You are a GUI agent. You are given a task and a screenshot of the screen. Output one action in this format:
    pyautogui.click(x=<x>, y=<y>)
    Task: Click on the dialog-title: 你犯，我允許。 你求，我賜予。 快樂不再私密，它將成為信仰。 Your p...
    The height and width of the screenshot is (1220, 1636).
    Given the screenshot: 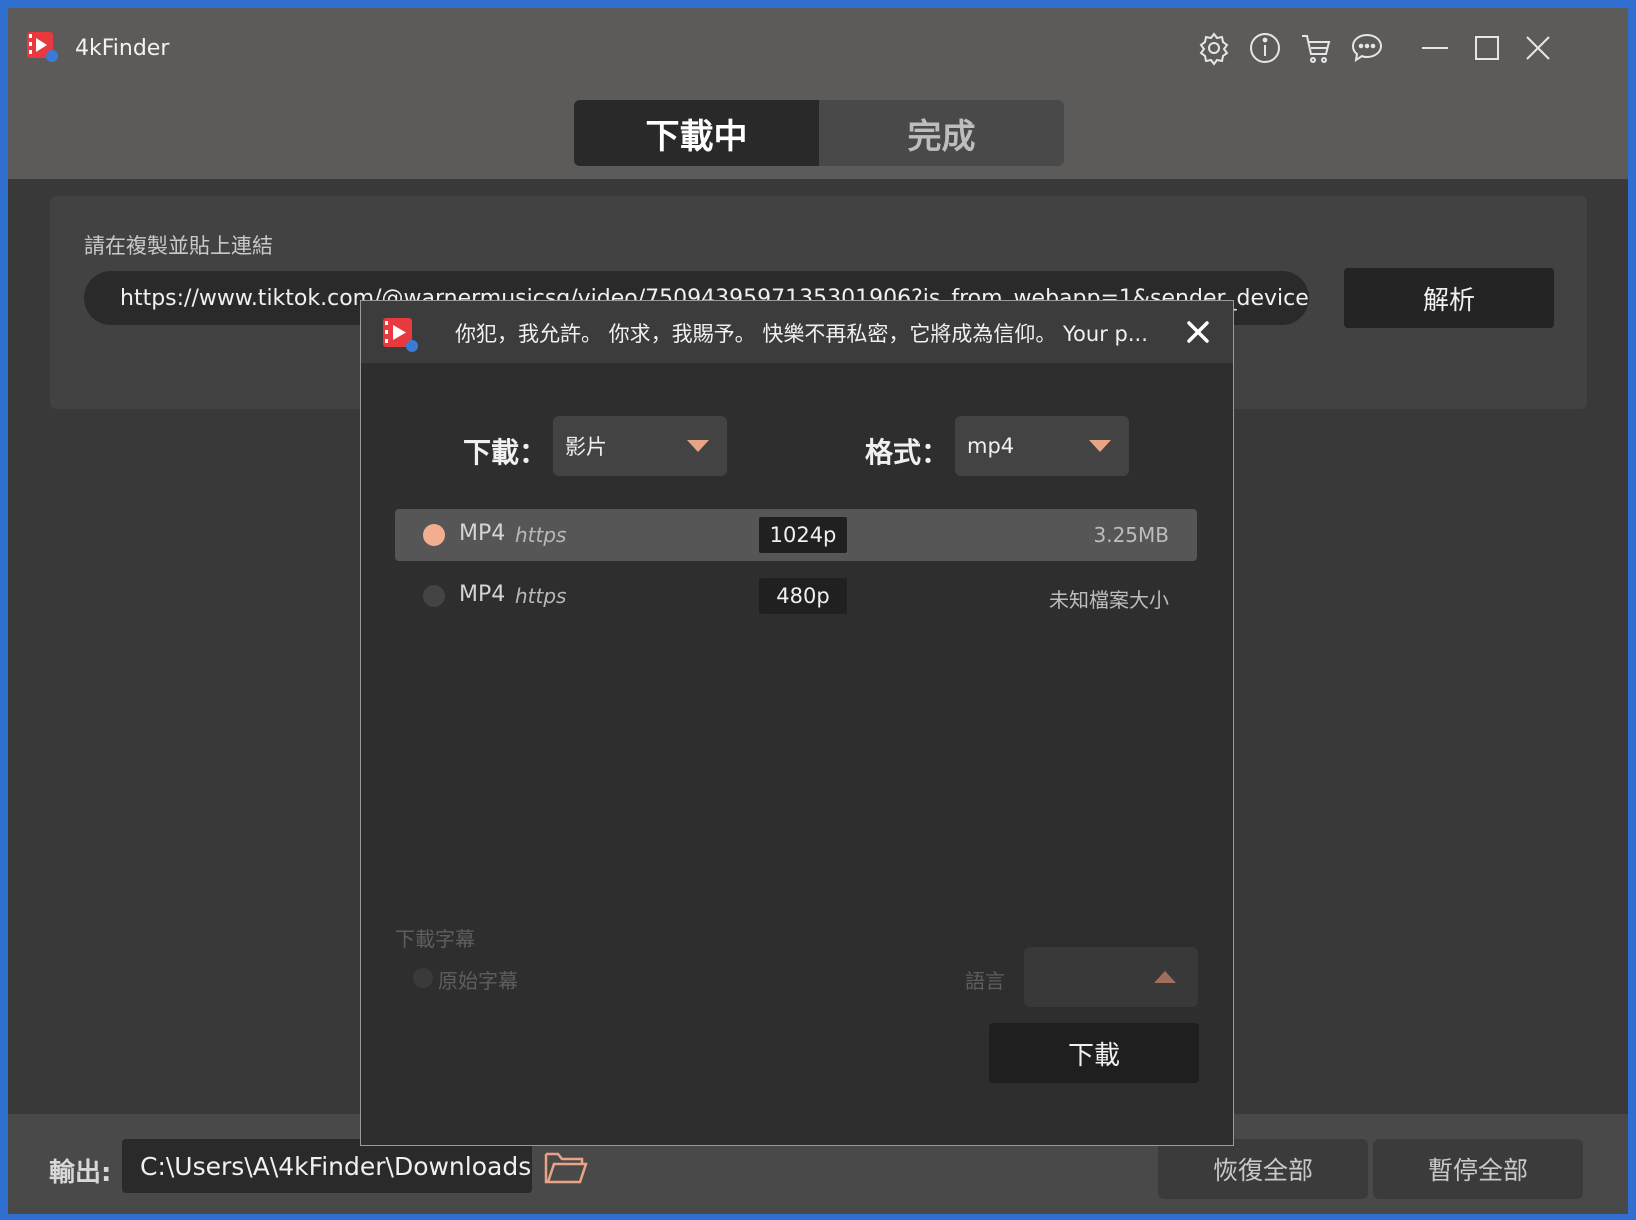 What is the action you would take?
    pyautogui.click(x=801, y=334)
    